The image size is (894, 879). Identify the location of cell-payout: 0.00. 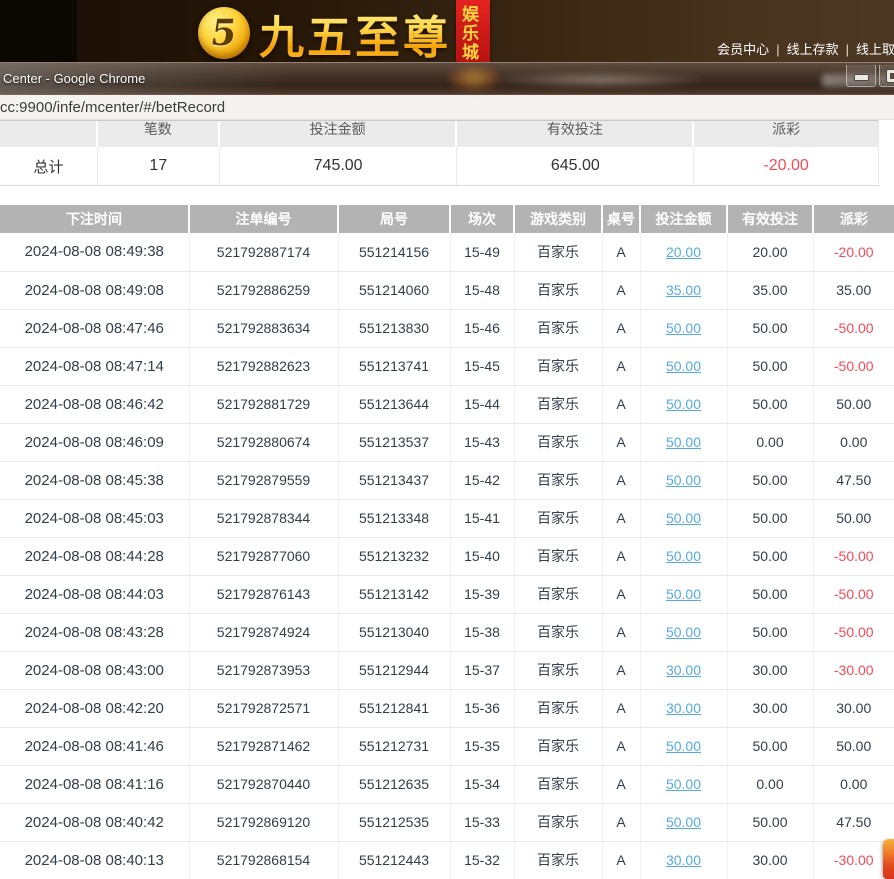
(853, 442).